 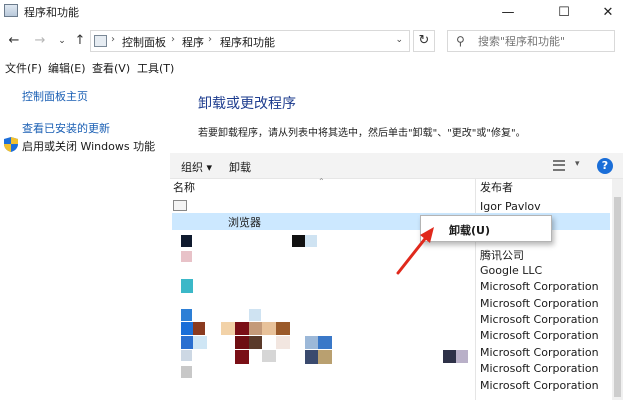 I want to click on help-icon: ?, so click(x=605, y=166).